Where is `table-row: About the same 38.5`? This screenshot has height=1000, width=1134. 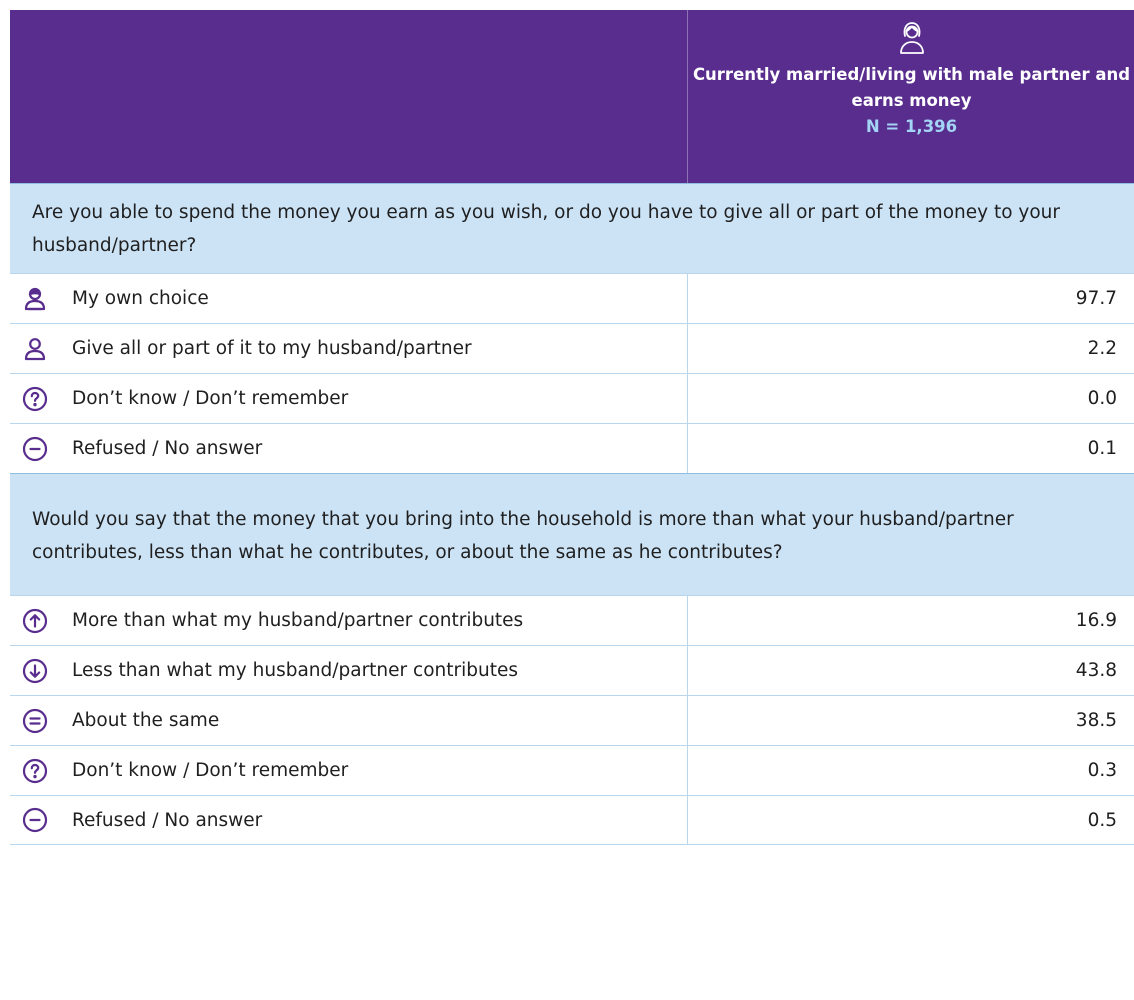
table-row: About the same 38.5 is located at coordinates (572, 720).